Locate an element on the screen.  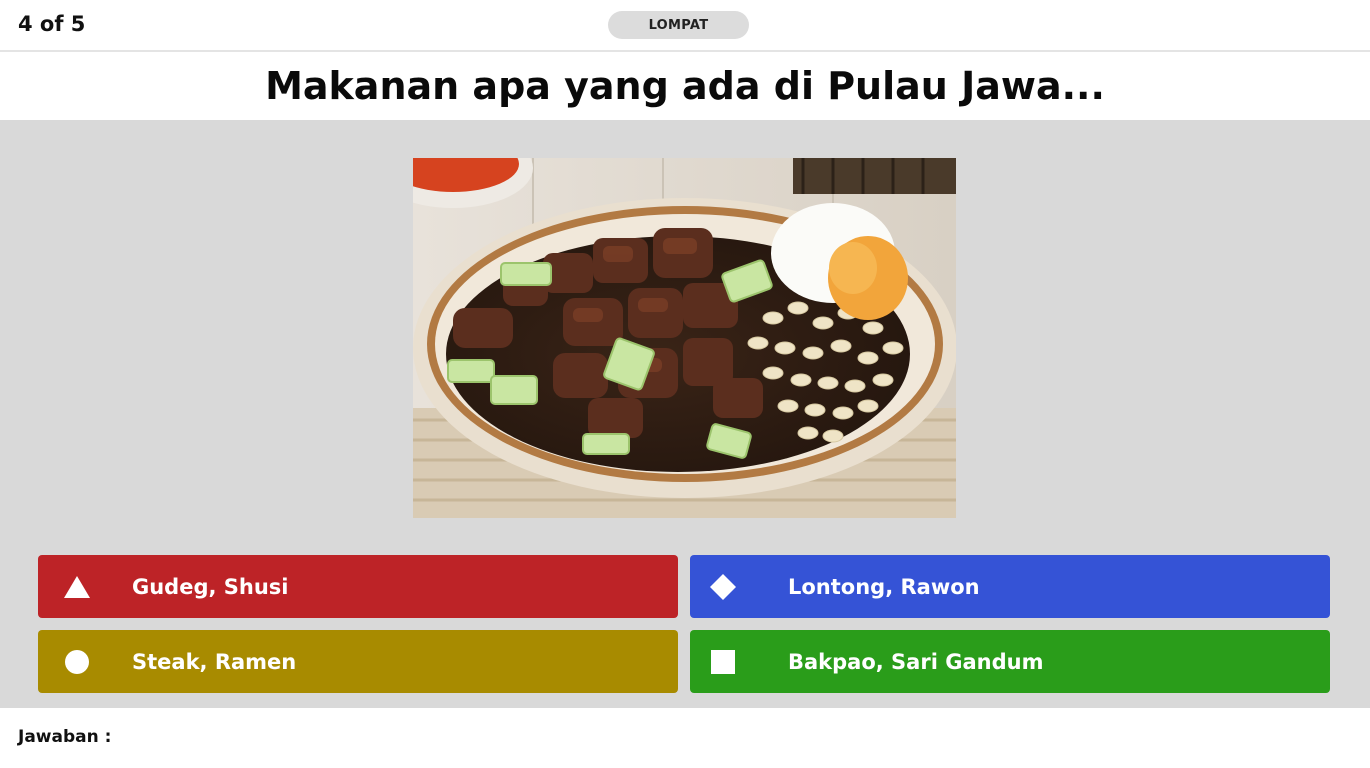
answer-label: Lontong, Rawon is located at coordinates (884, 586).